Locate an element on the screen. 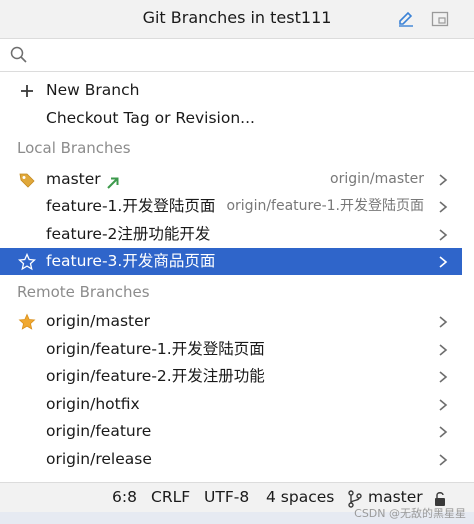 The width and height of the screenshot is (474, 524). branch-label: feature-2注册功能开发 is located at coordinates (128, 234).